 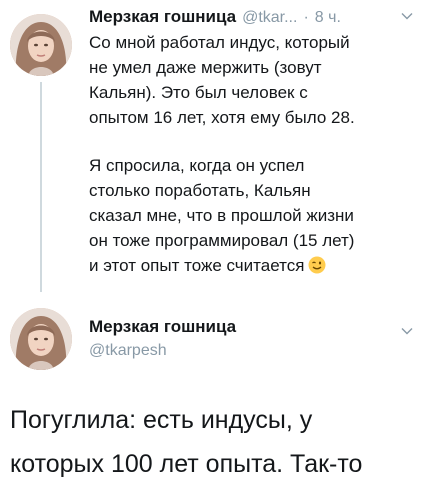 What do you see at coordinates (219, 42) in the screenshot?
I see `text-line: Со мной работал индус, который` at bounding box center [219, 42].